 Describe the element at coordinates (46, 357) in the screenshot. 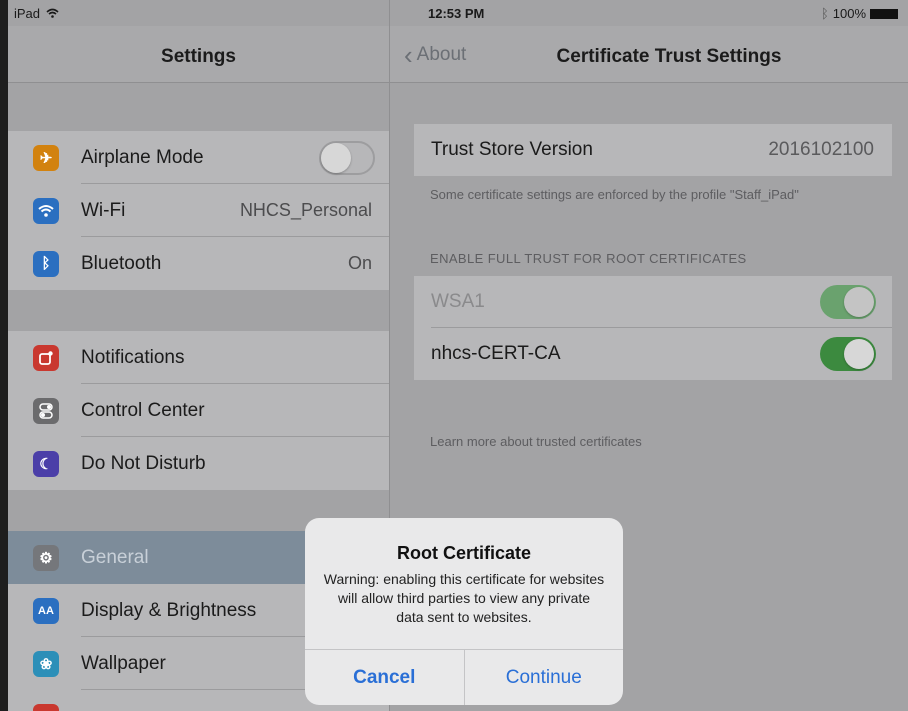

I see `notifications-icon` at that location.